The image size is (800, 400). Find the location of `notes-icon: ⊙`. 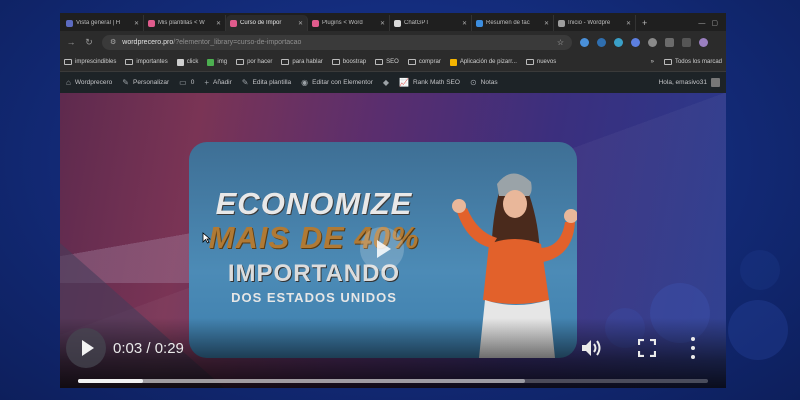

notes-icon: ⊙ is located at coordinates (473, 82).